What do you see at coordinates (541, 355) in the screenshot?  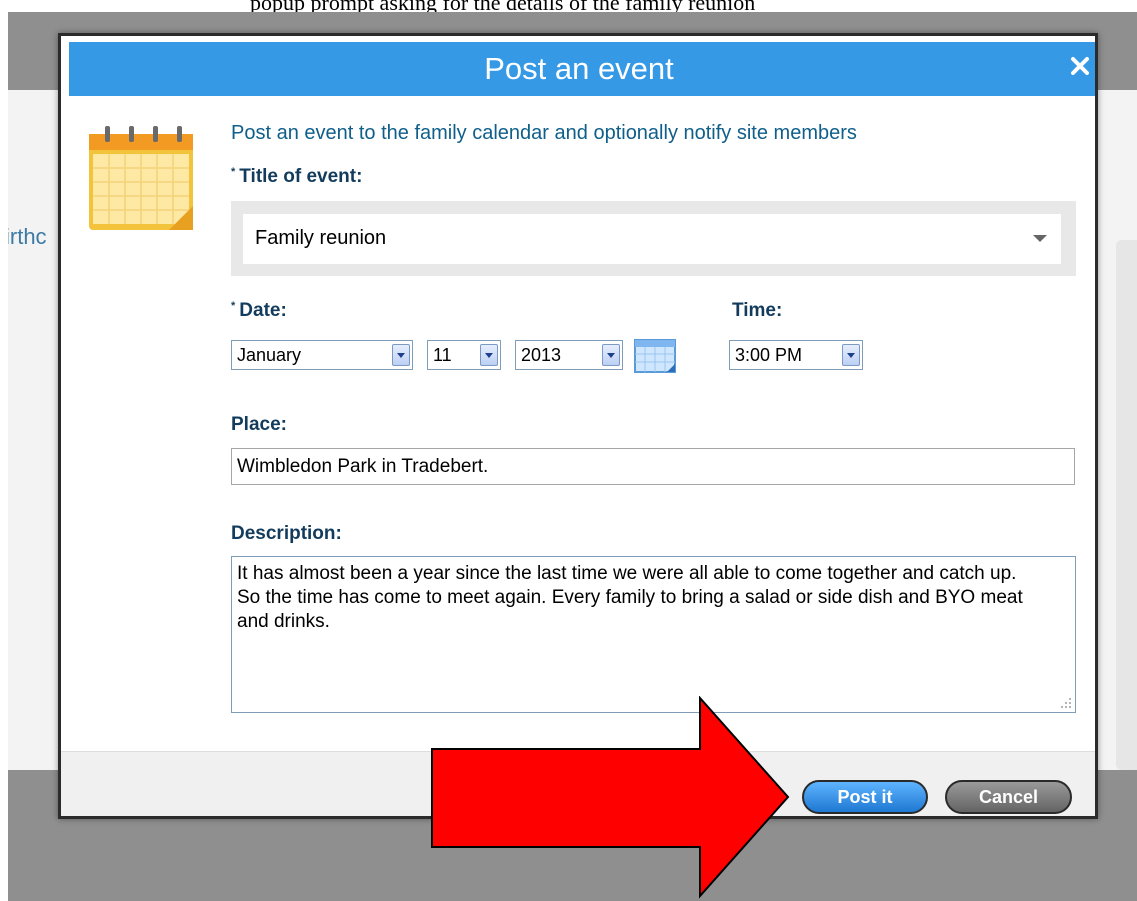 I see `year-value: 2013` at bounding box center [541, 355].